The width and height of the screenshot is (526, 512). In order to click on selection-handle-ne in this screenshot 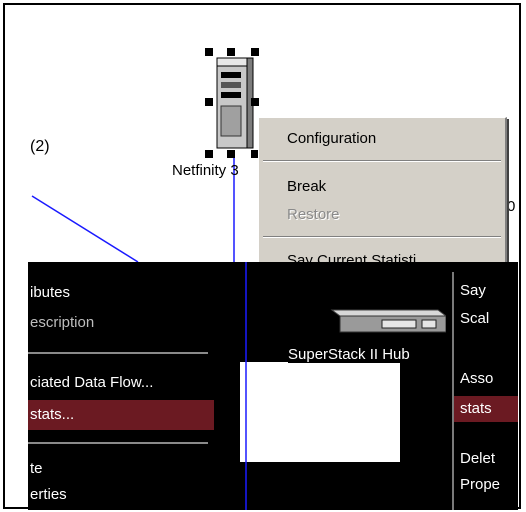, I will do `click(255, 52)`.